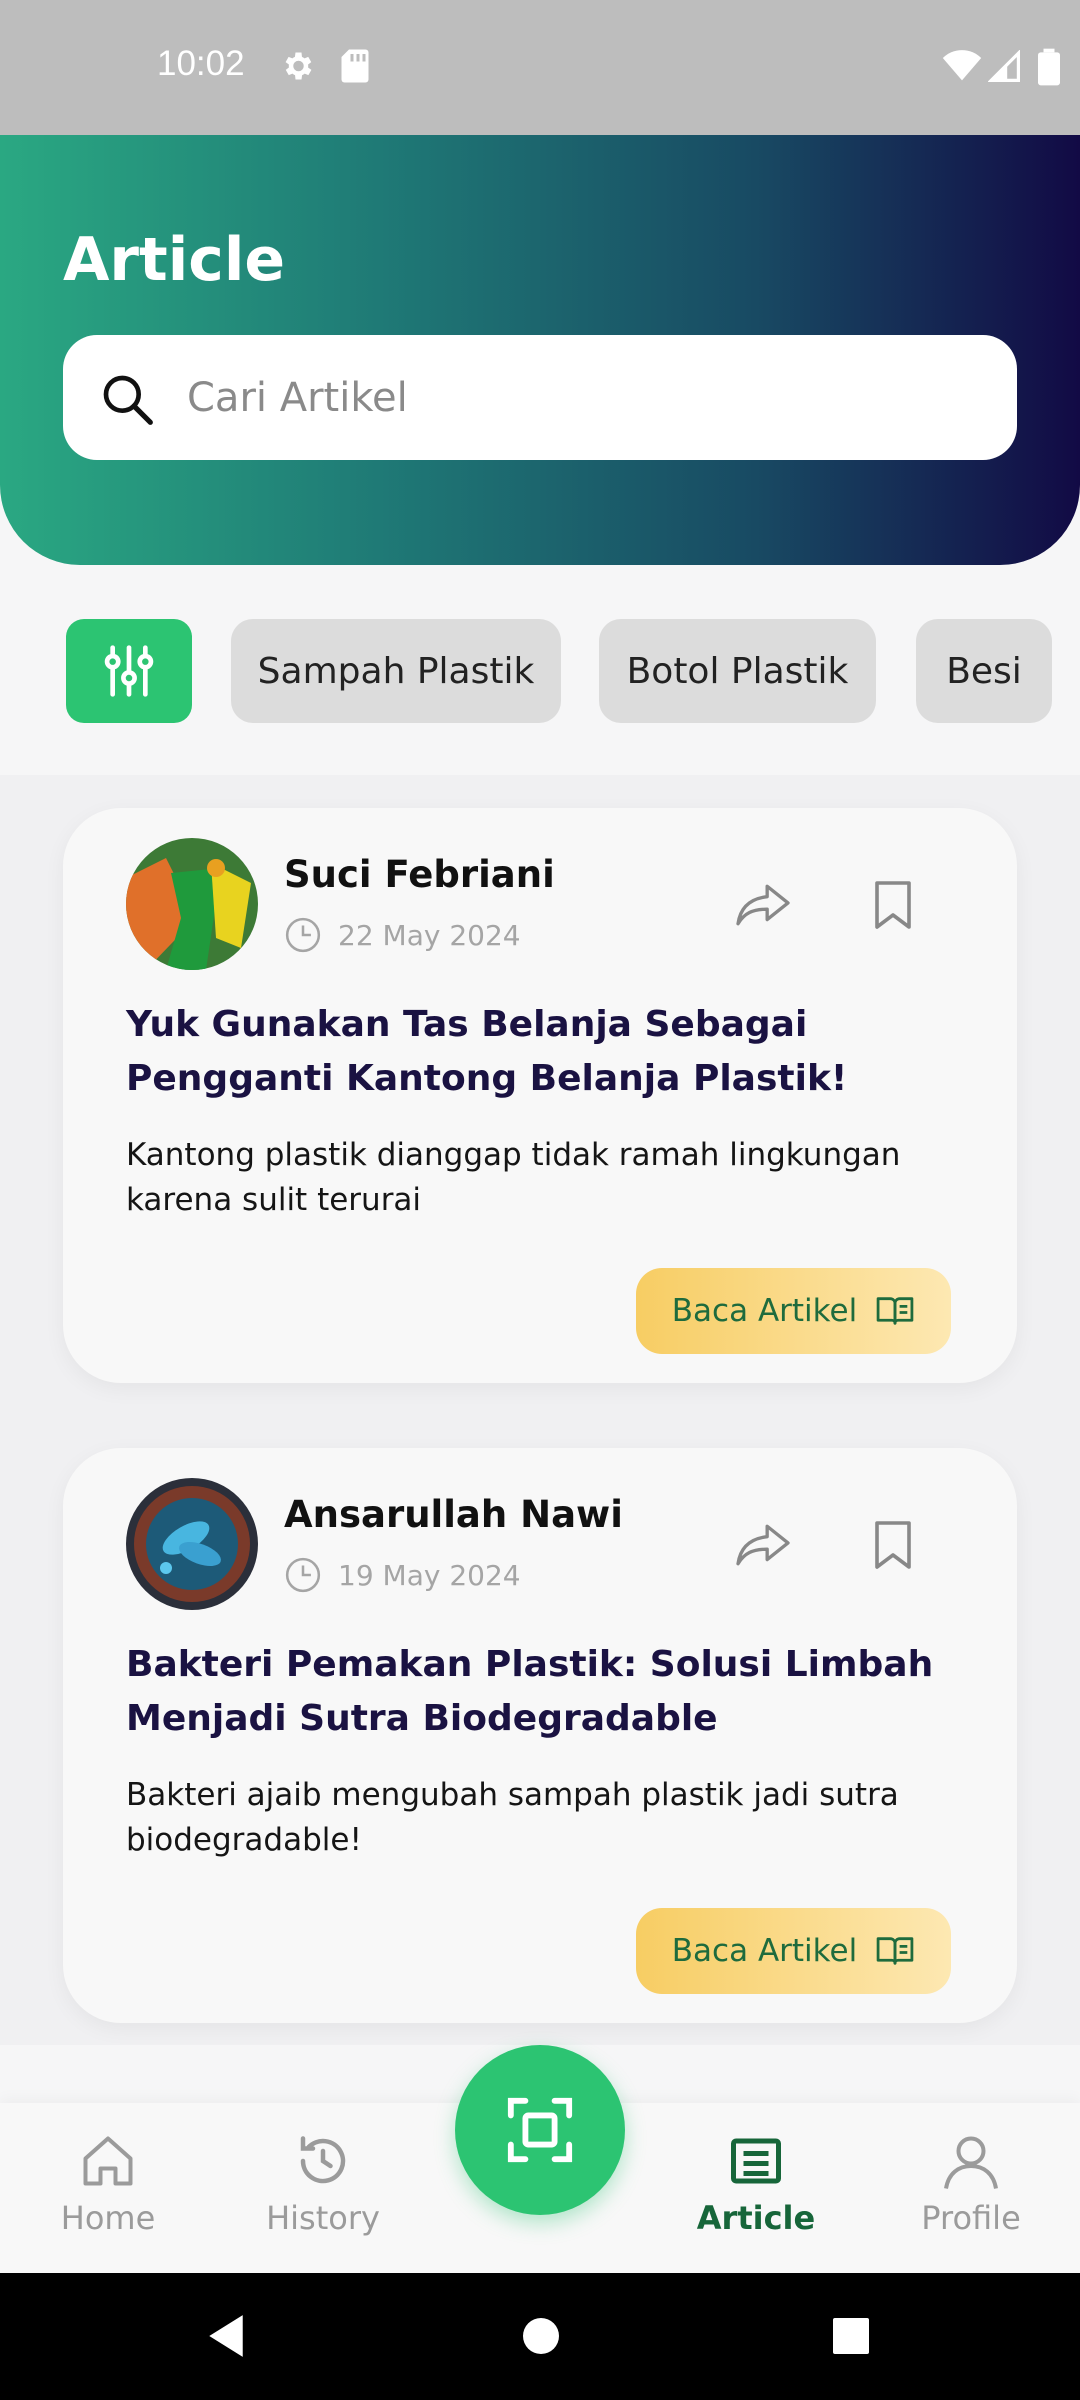 This screenshot has width=1080, height=2400. I want to click on author-name: Suci Febriani, so click(419, 874).